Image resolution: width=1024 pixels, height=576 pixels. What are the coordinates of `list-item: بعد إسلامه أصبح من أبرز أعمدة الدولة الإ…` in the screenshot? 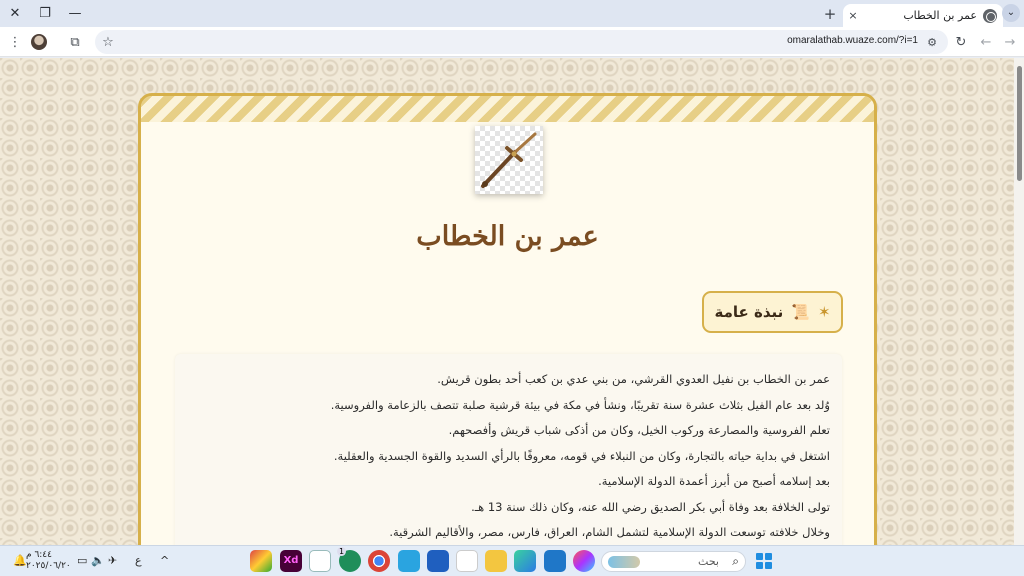 It's located at (714, 481).